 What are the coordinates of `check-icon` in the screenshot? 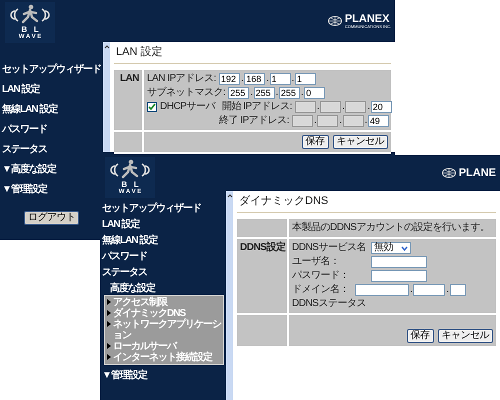 It's located at (152, 107).